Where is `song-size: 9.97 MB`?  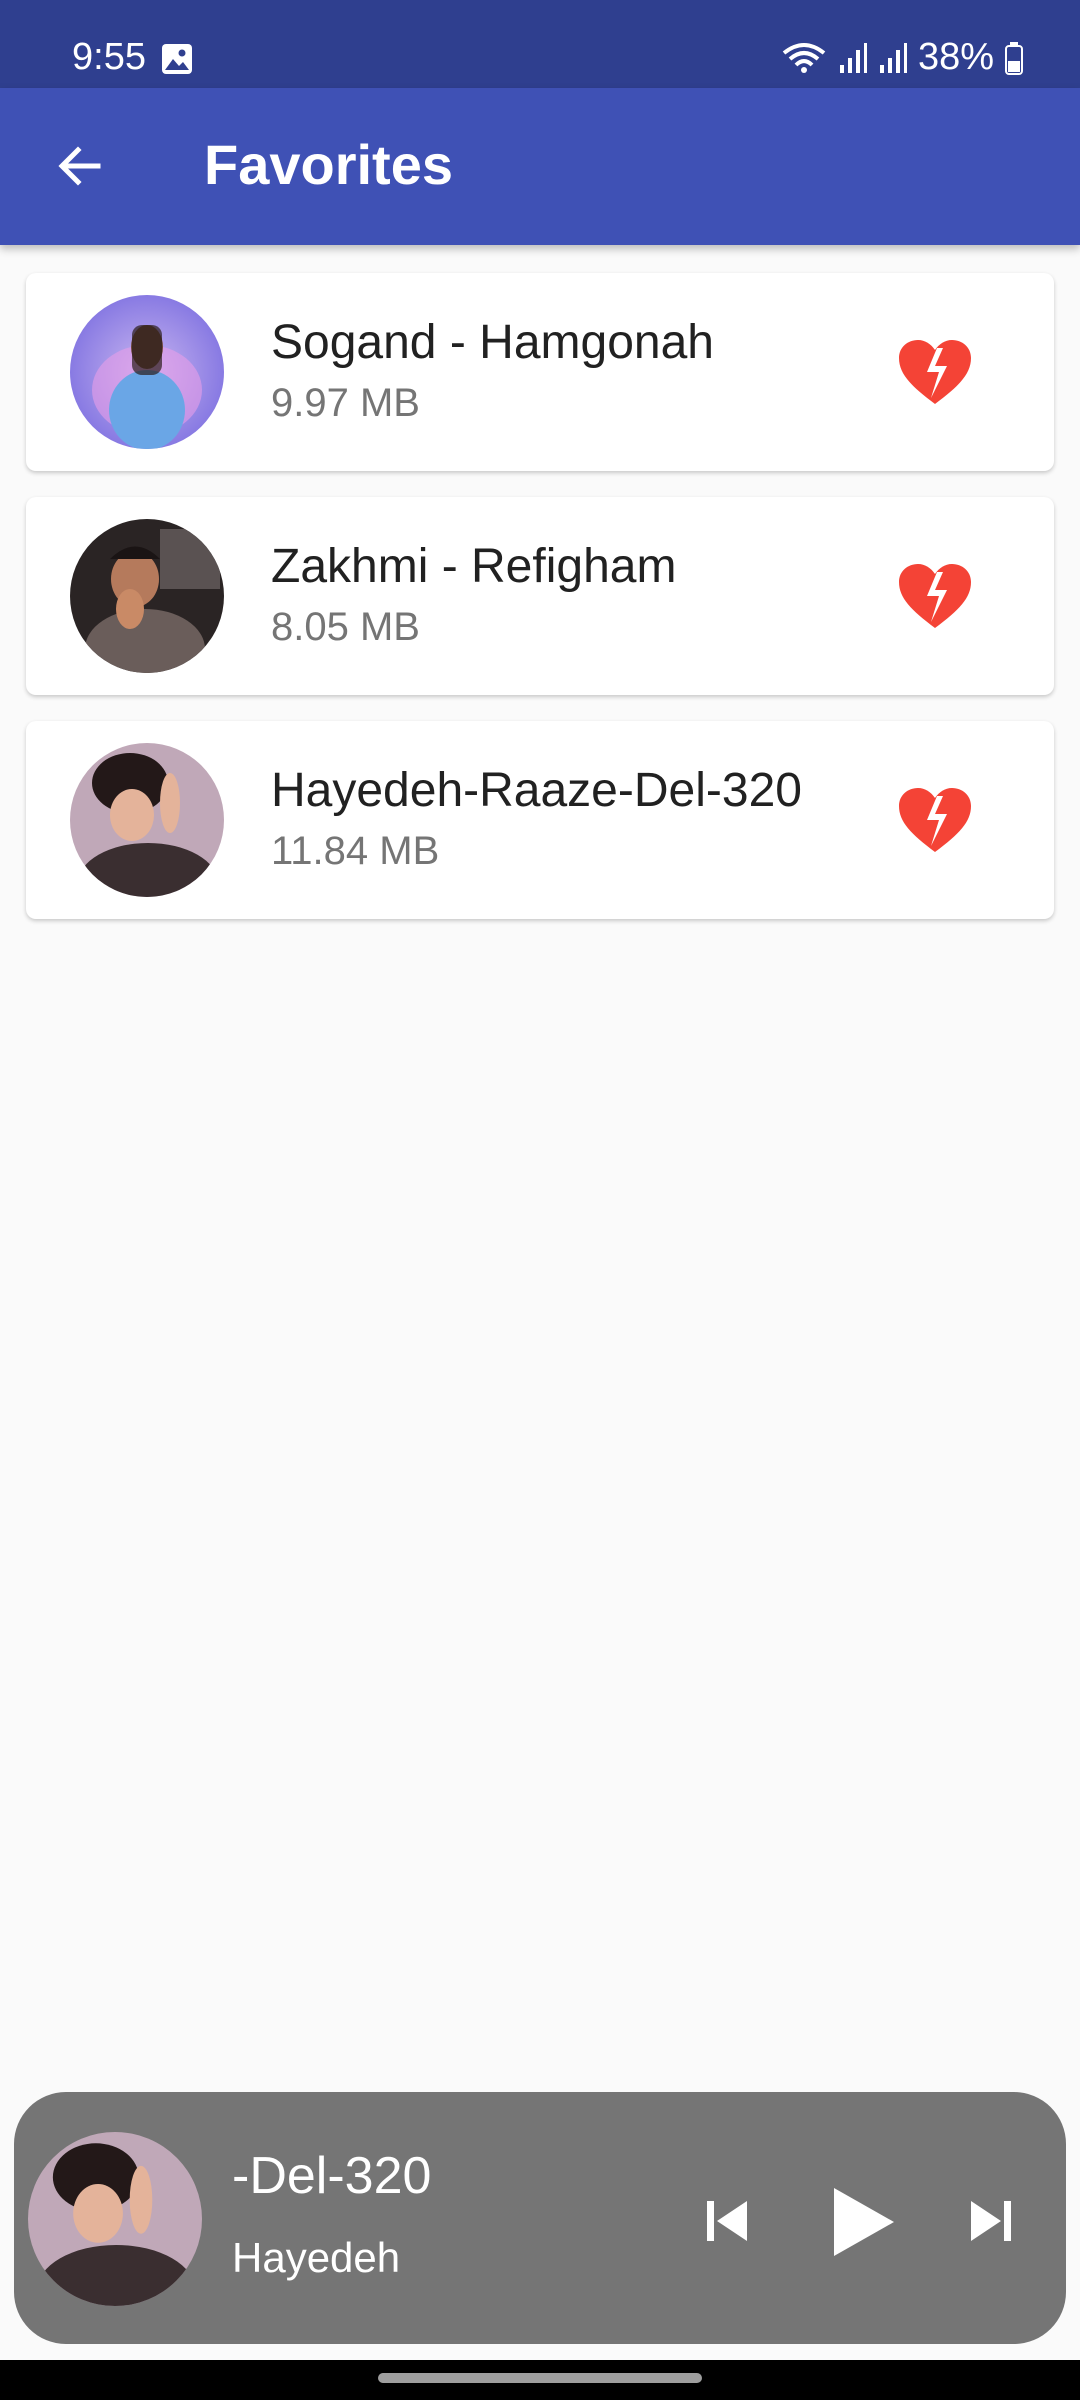
song-size: 9.97 MB is located at coordinates (345, 403).